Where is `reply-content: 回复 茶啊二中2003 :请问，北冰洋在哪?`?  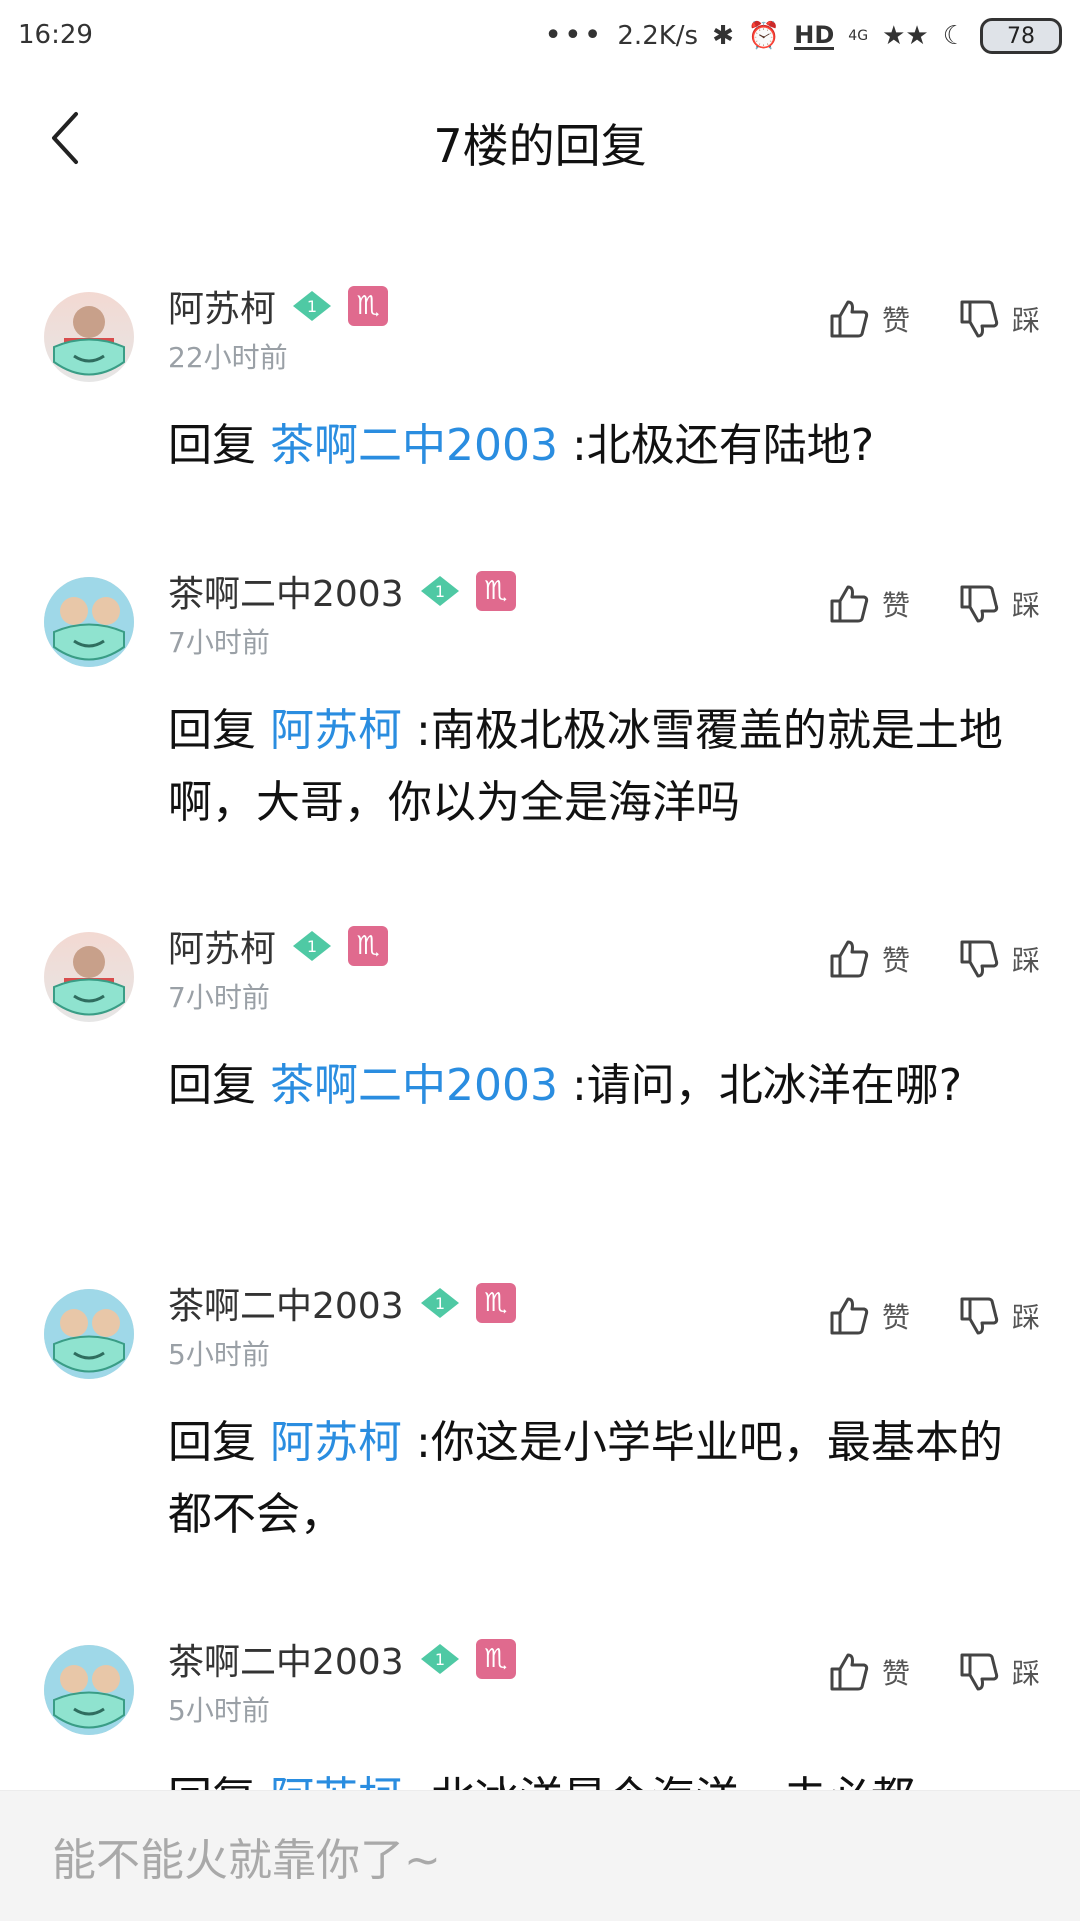
reply-content: 回复 茶啊二中2003 :请问，北冰洋在哪? is located at coordinates (604, 1086).